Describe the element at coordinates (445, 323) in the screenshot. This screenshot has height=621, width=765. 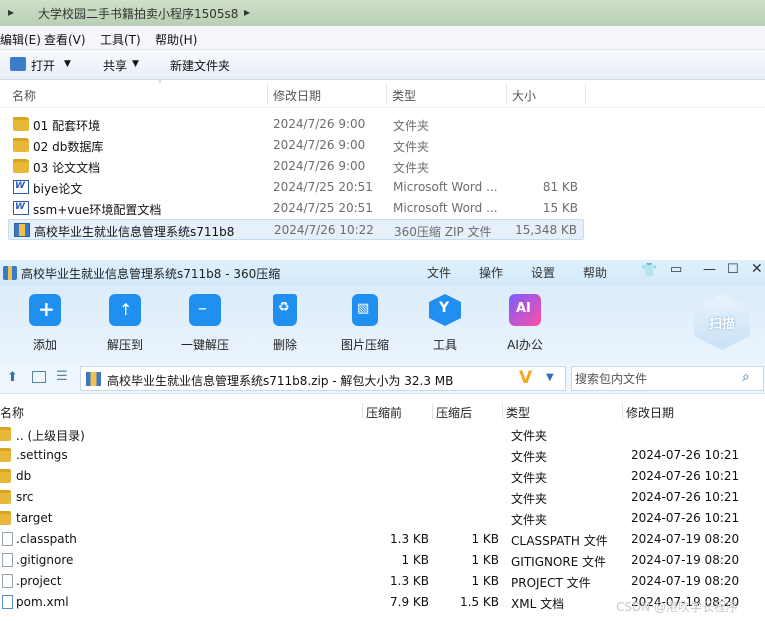
I see `tools-button: Y 工具` at that location.